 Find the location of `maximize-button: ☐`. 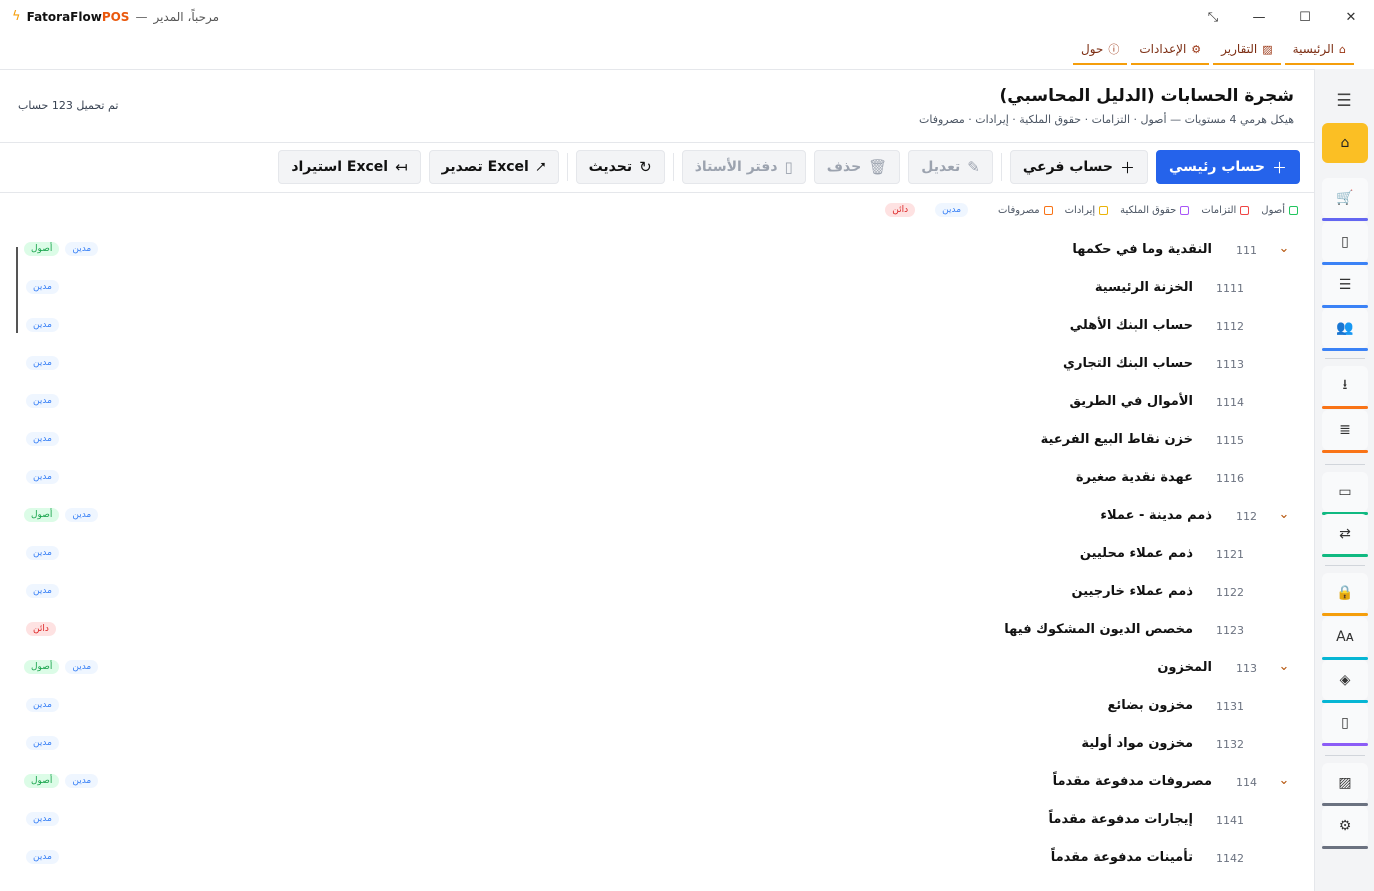

maximize-button: ☐ is located at coordinates (1305, 17).